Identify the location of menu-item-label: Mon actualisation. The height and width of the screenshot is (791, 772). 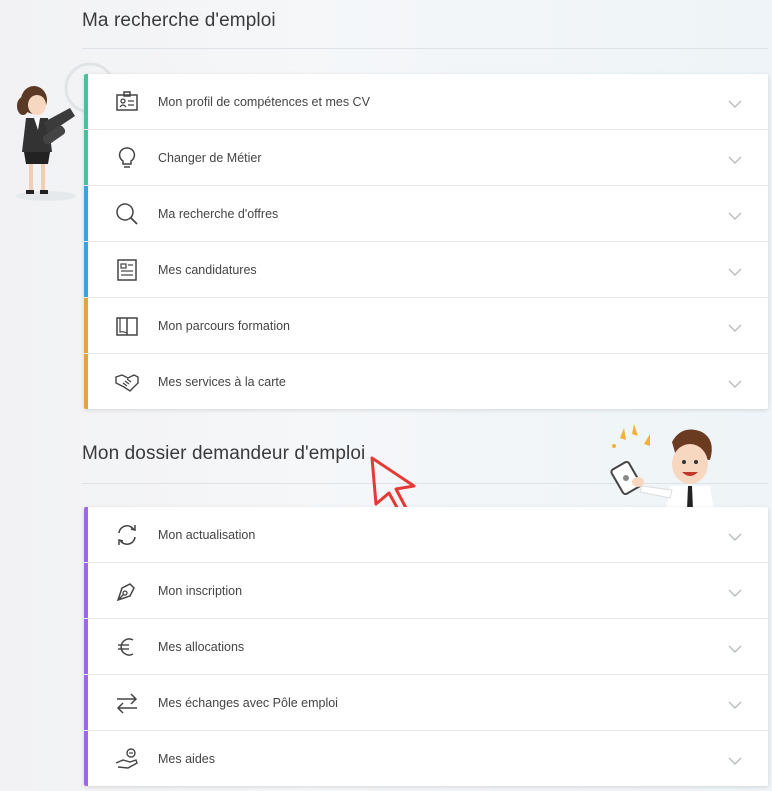
(207, 534).